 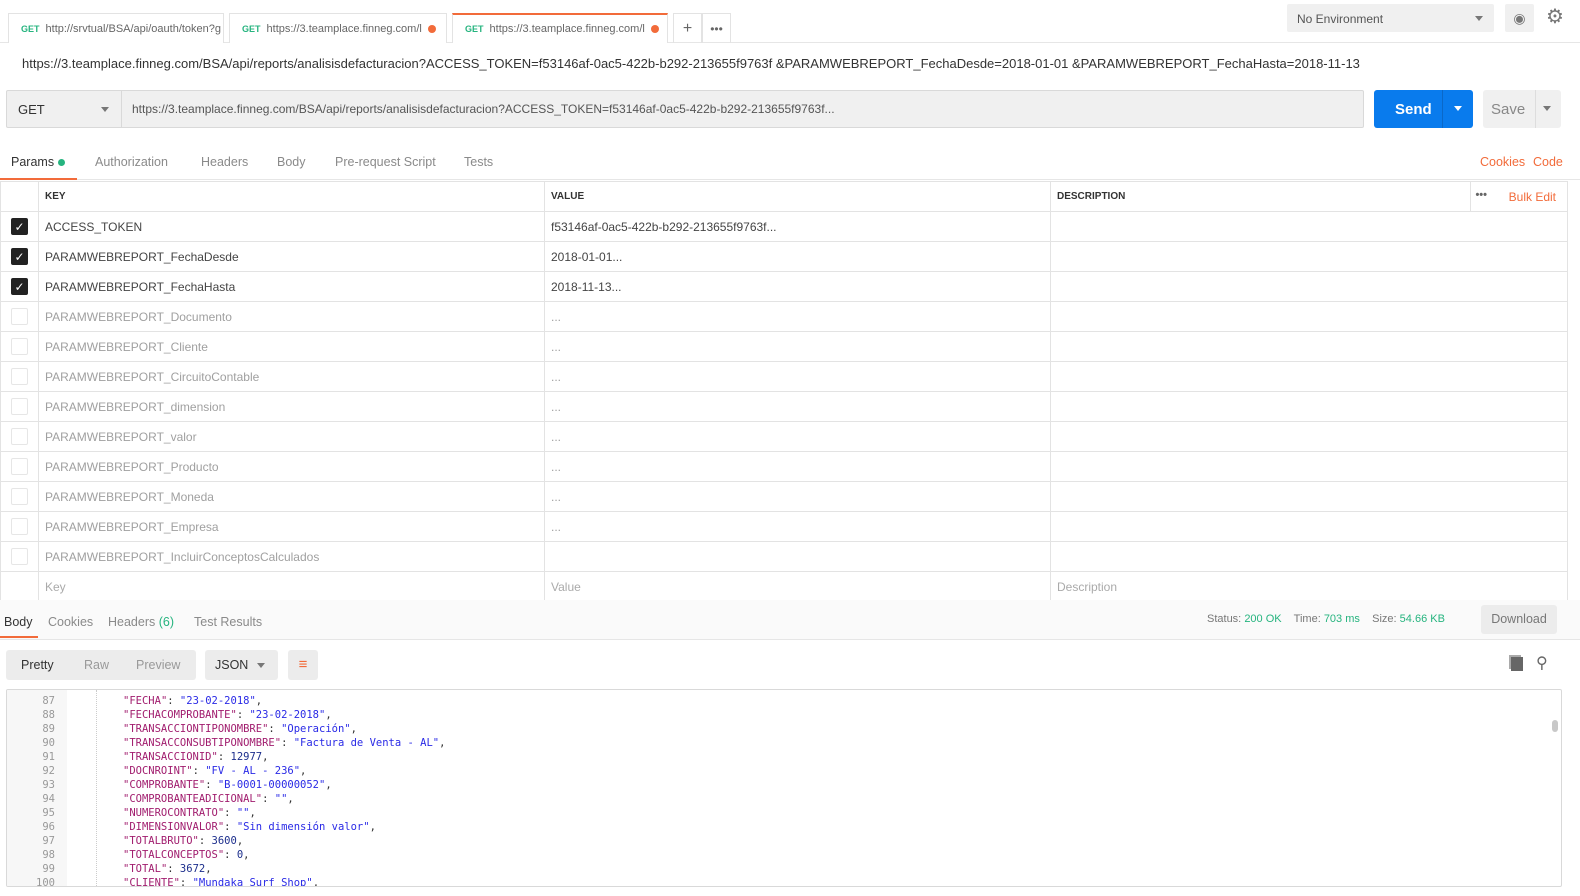 I want to click on tab-more-icon: •••, so click(x=716, y=28).